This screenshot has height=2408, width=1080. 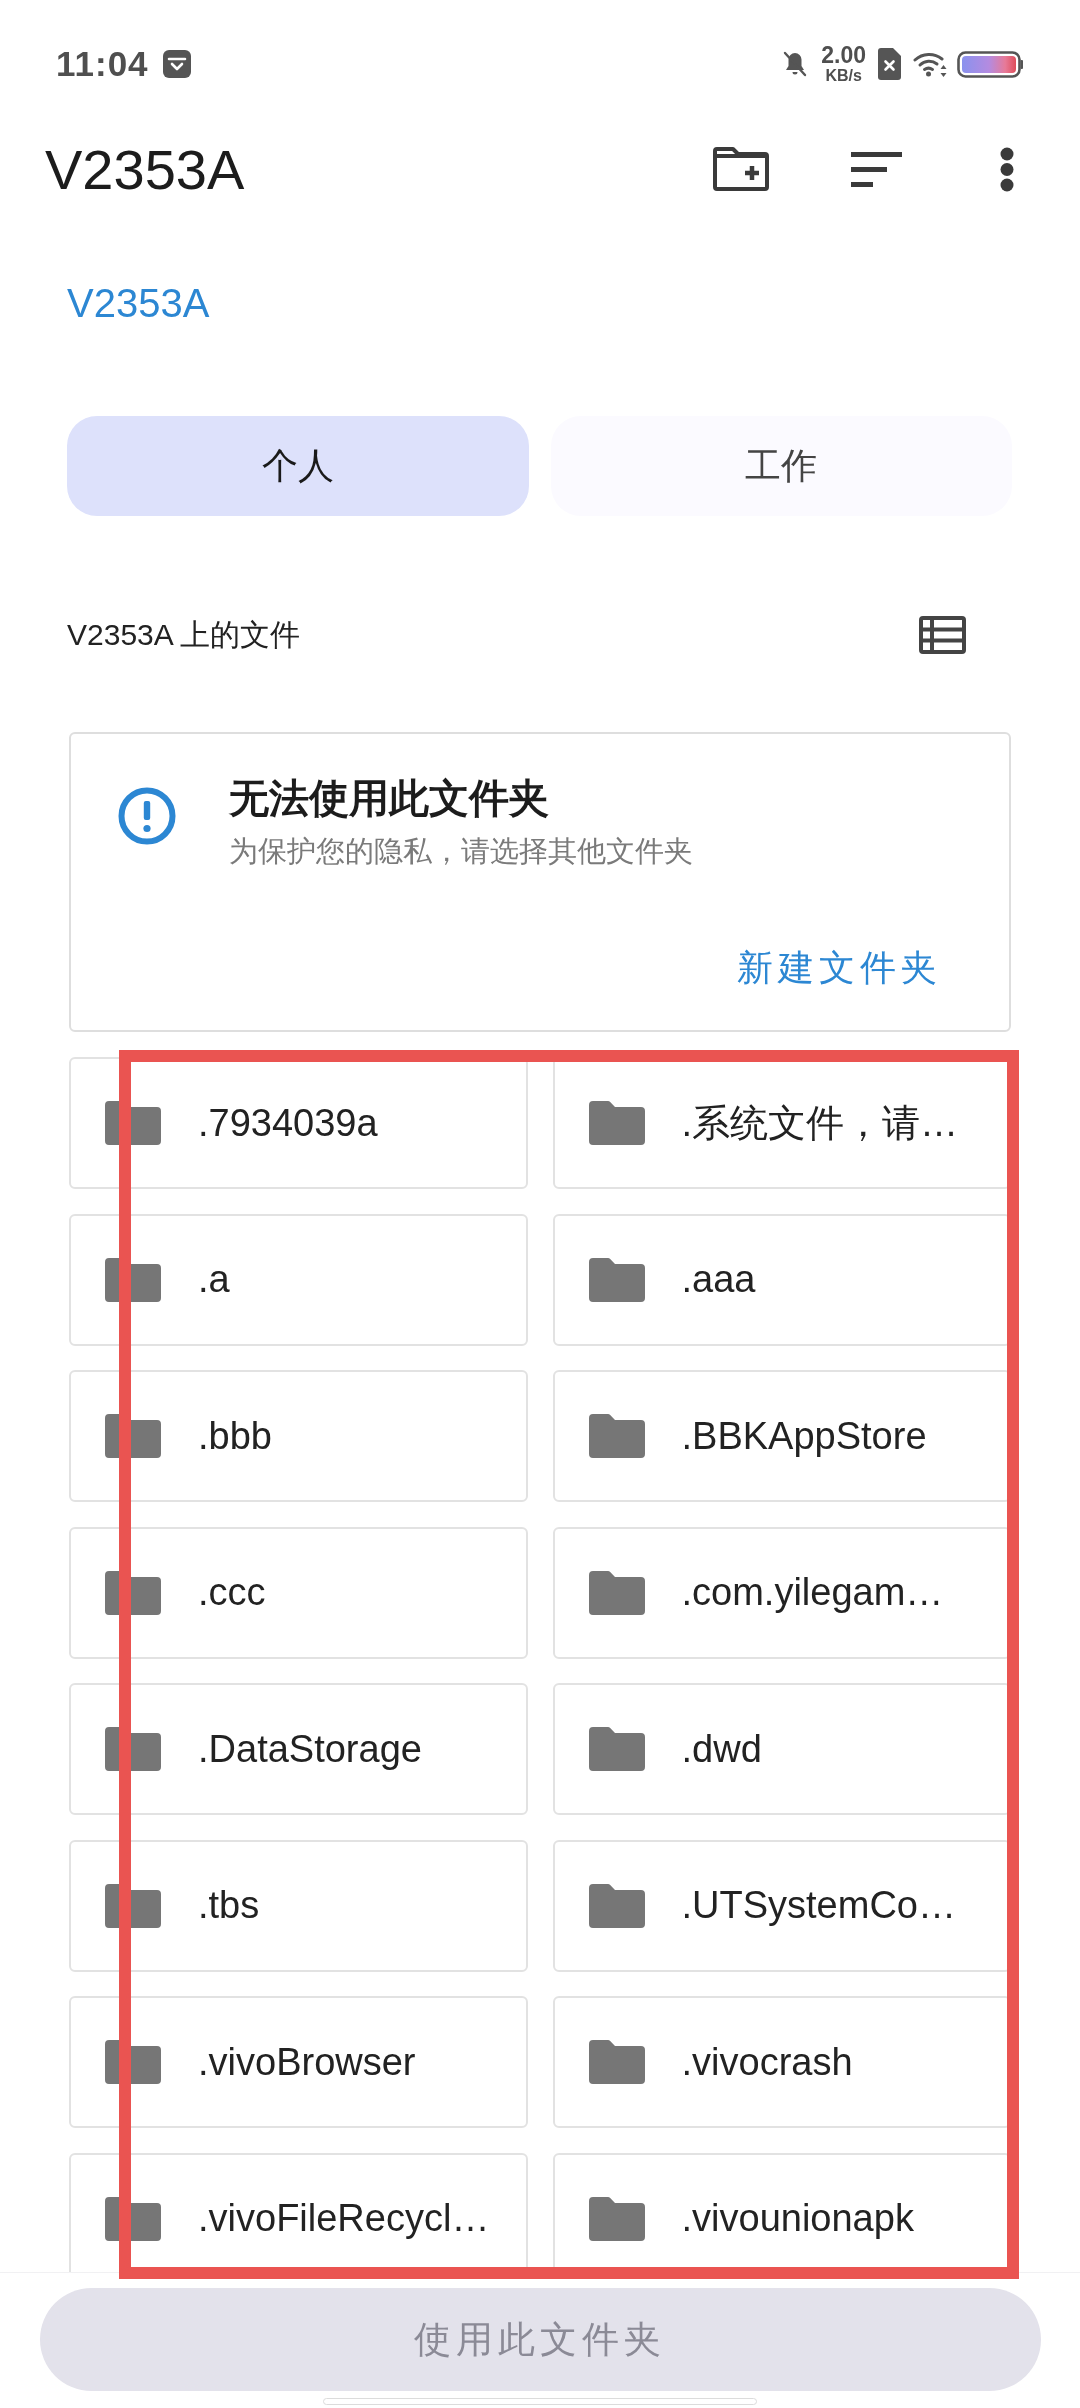 What do you see at coordinates (298, 1905) in the screenshot?
I see `folder-item: .tbs` at bounding box center [298, 1905].